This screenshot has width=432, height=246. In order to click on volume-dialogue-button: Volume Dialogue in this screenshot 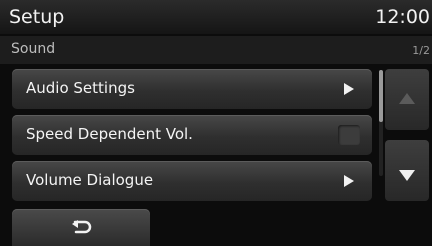, I will do `click(192, 181)`.